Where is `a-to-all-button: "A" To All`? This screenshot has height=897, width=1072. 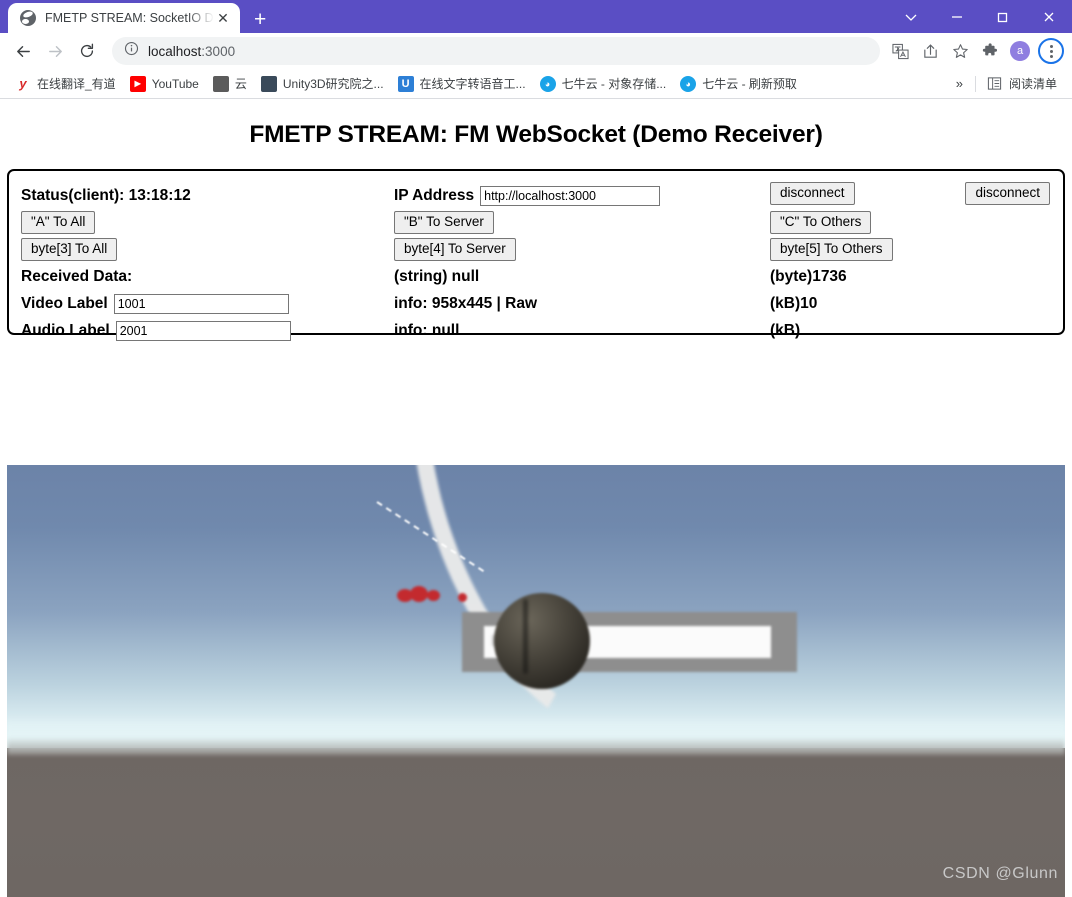 a-to-all-button: "A" To All is located at coordinates (58, 222).